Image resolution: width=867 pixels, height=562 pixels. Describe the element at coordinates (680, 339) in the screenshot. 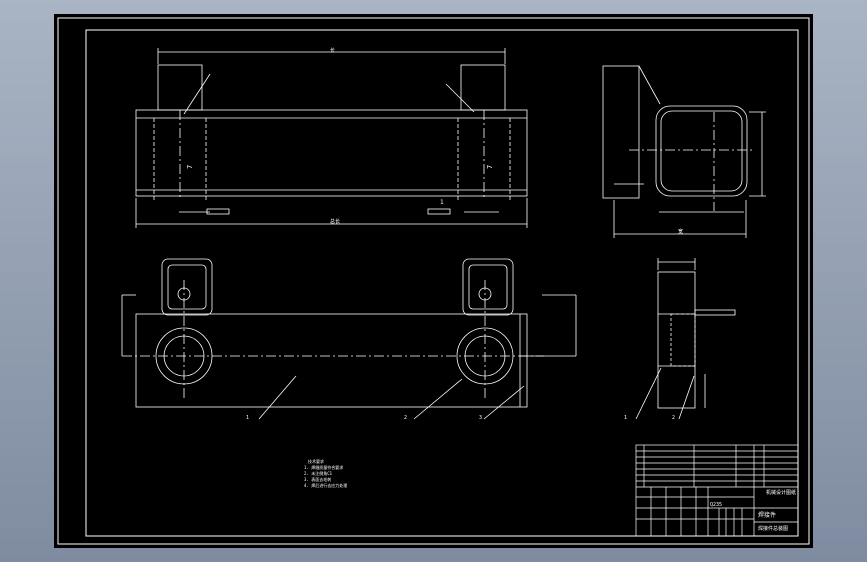

I see `section-view: 1 2` at that location.